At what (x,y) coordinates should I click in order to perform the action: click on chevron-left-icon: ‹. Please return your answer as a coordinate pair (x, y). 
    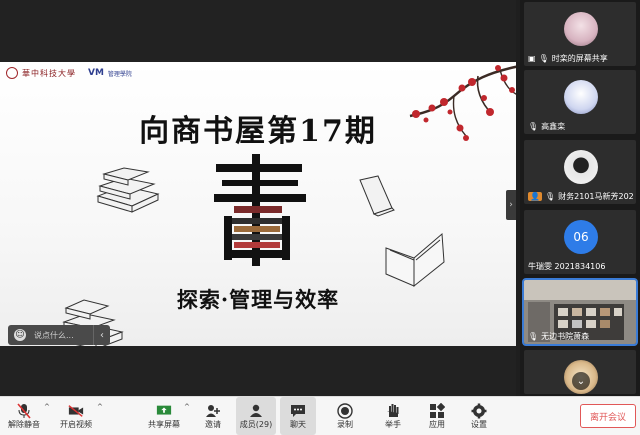
    Looking at the image, I should click on (101, 335).